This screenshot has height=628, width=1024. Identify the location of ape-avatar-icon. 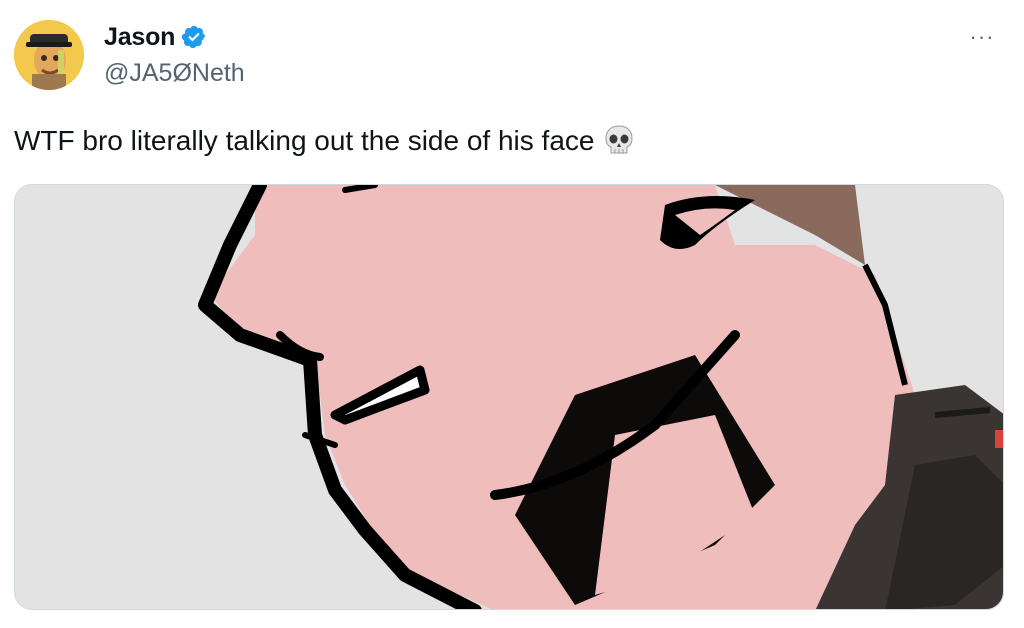
(49, 55).